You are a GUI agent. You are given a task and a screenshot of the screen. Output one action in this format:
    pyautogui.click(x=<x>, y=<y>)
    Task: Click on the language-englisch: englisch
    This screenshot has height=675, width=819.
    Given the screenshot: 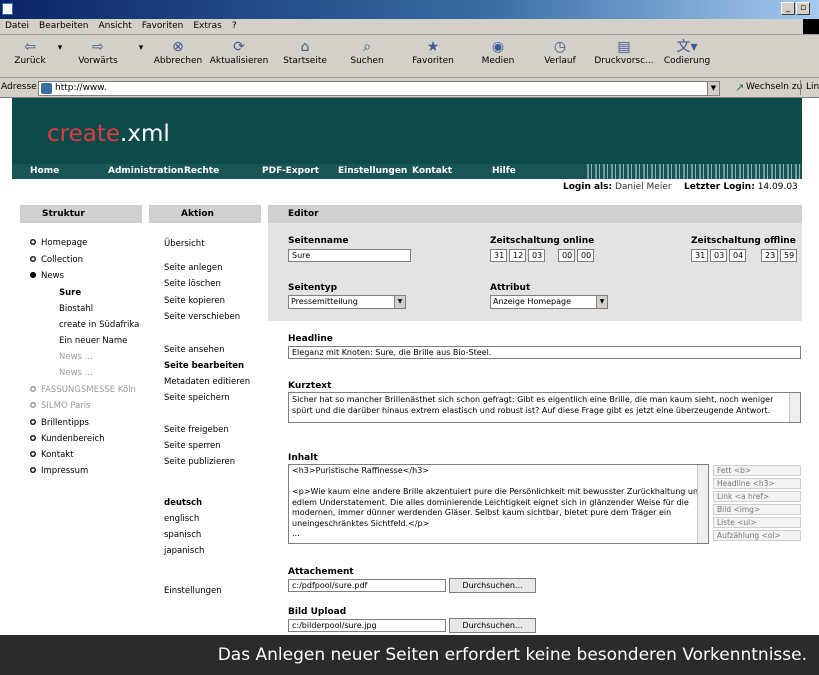 What is the action you would take?
    pyautogui.click(x=181, y=519)
    